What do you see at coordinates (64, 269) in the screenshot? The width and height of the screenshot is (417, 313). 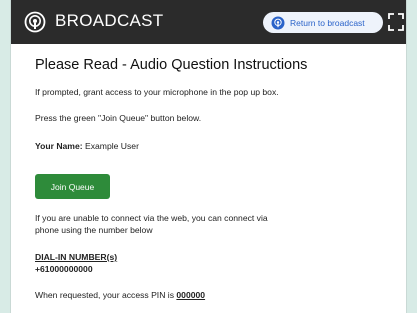 I see `dial-in-number: +61000000000` at bounding box center [64, 269].